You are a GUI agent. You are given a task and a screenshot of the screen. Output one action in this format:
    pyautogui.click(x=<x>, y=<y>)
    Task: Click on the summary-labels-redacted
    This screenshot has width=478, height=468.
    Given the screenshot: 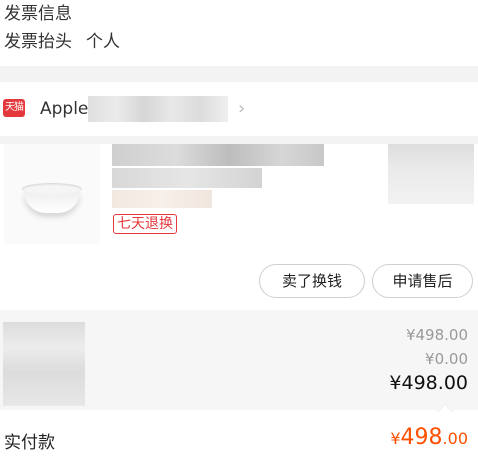 What is the action you would take?
    pyautogui.click(x=44, y=364)
    